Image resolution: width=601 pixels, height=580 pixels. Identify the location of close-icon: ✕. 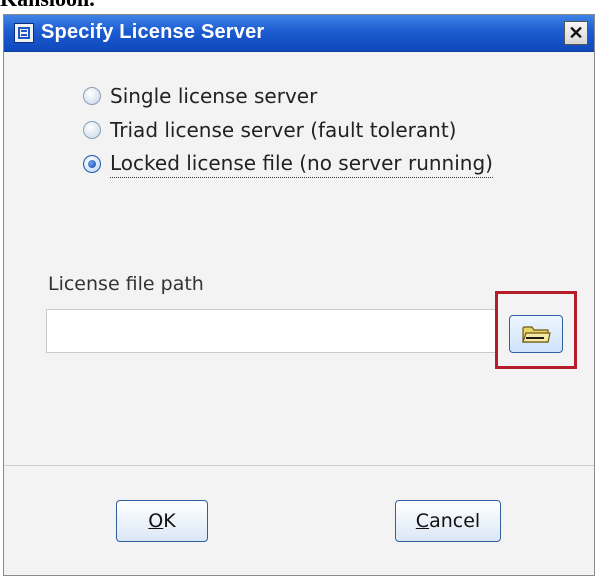
(576, 32).